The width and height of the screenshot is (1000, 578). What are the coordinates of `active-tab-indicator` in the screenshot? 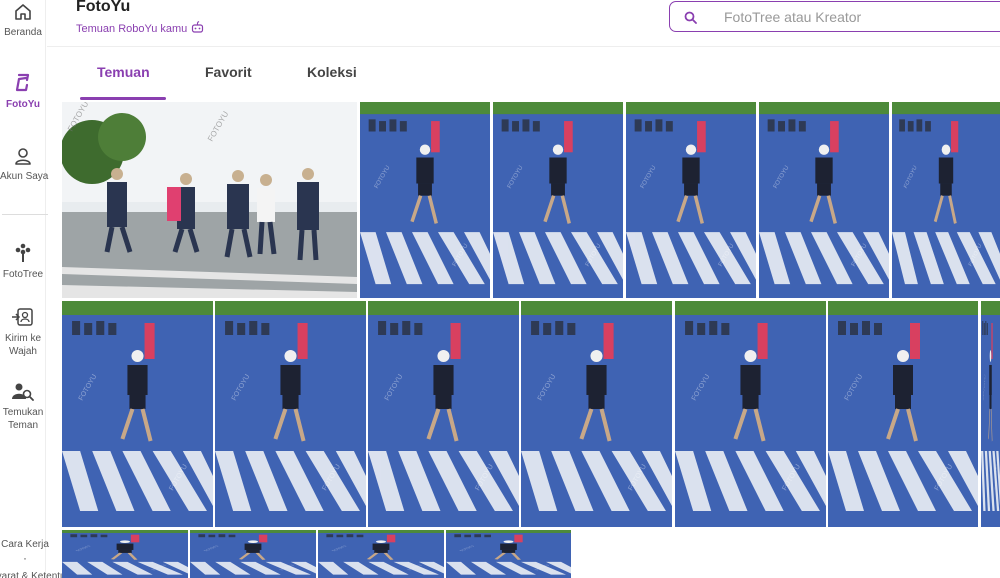 It's located at (123, 98).